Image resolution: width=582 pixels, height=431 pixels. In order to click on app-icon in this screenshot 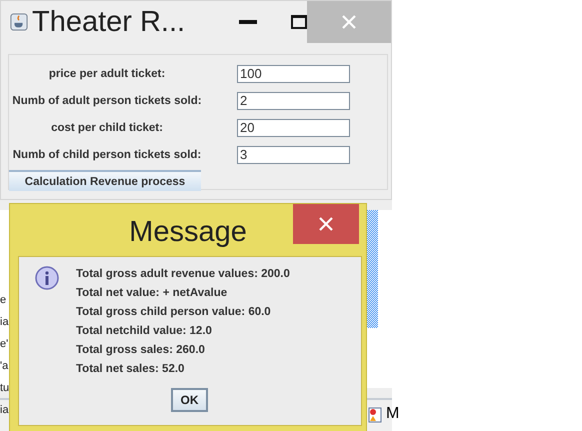, I will do `click(375, 415)`.